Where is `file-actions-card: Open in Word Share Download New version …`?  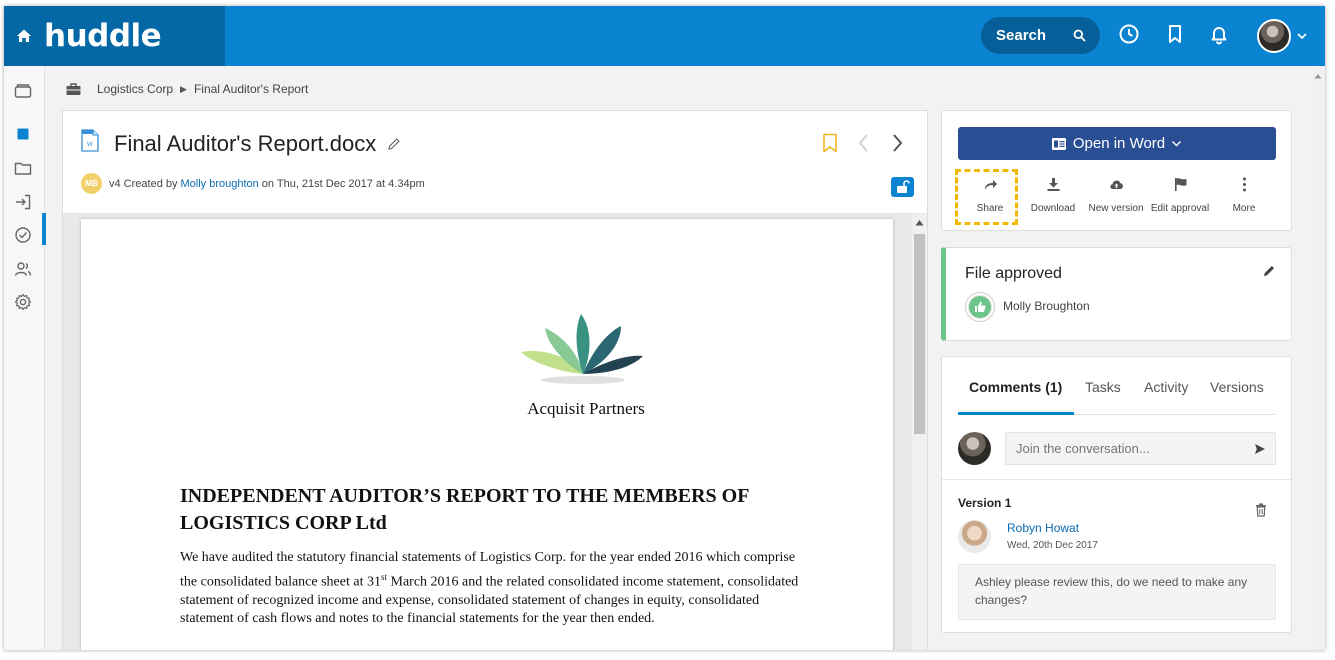
file-actions-card: Open in Word Share Download New version … is located at coordinates (1116, 170).